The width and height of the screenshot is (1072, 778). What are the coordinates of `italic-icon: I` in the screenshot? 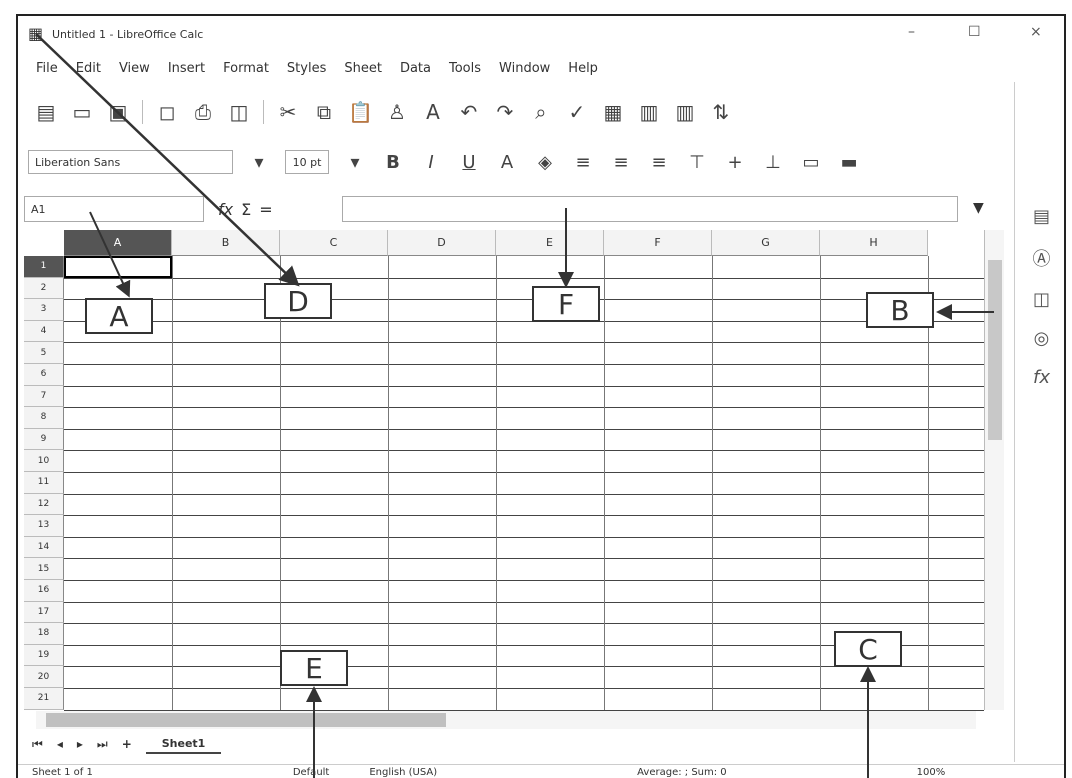 It's located at (431, 162).